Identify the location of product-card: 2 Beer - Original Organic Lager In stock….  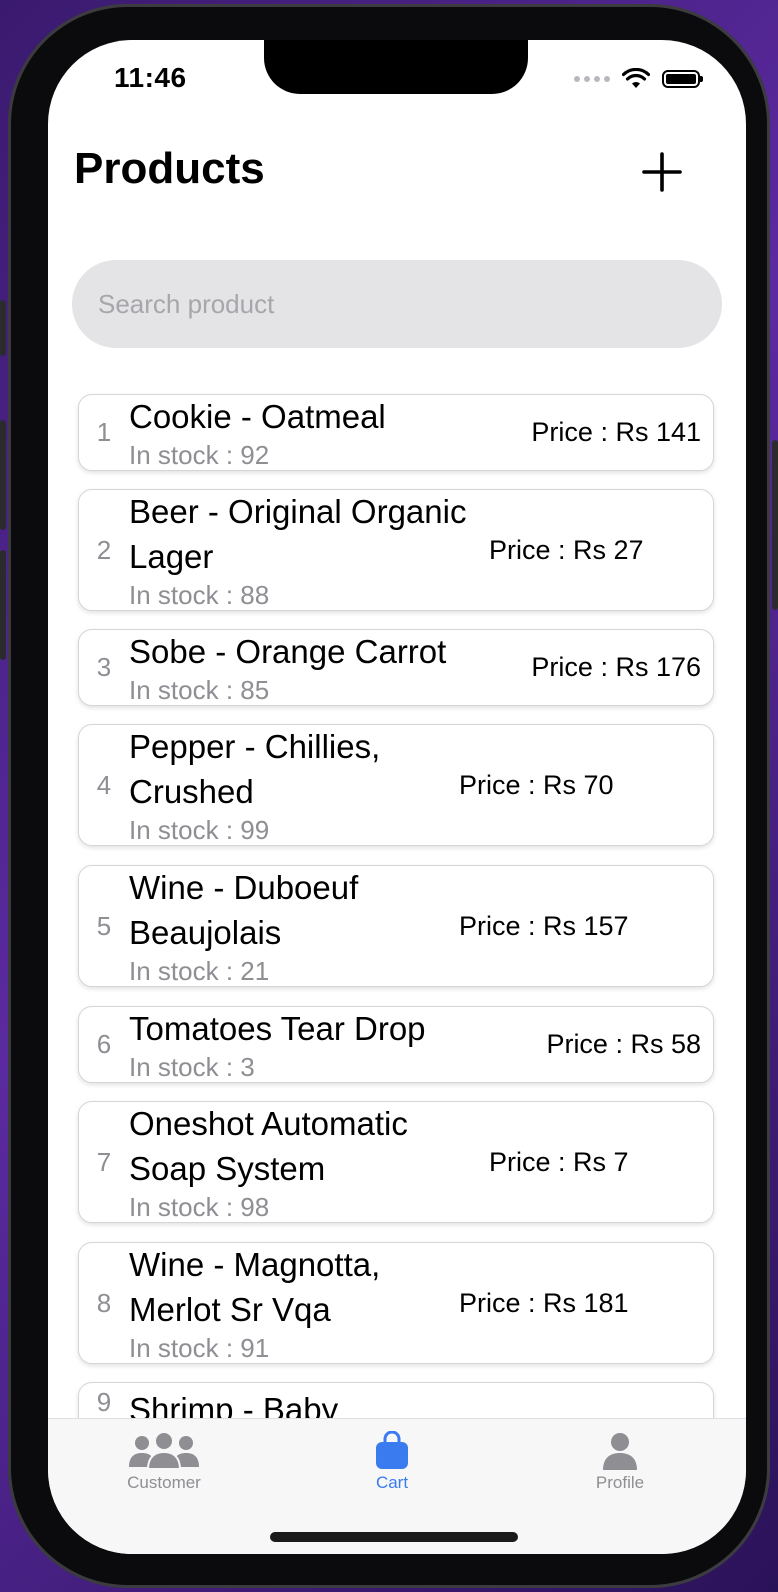
(396, 550).